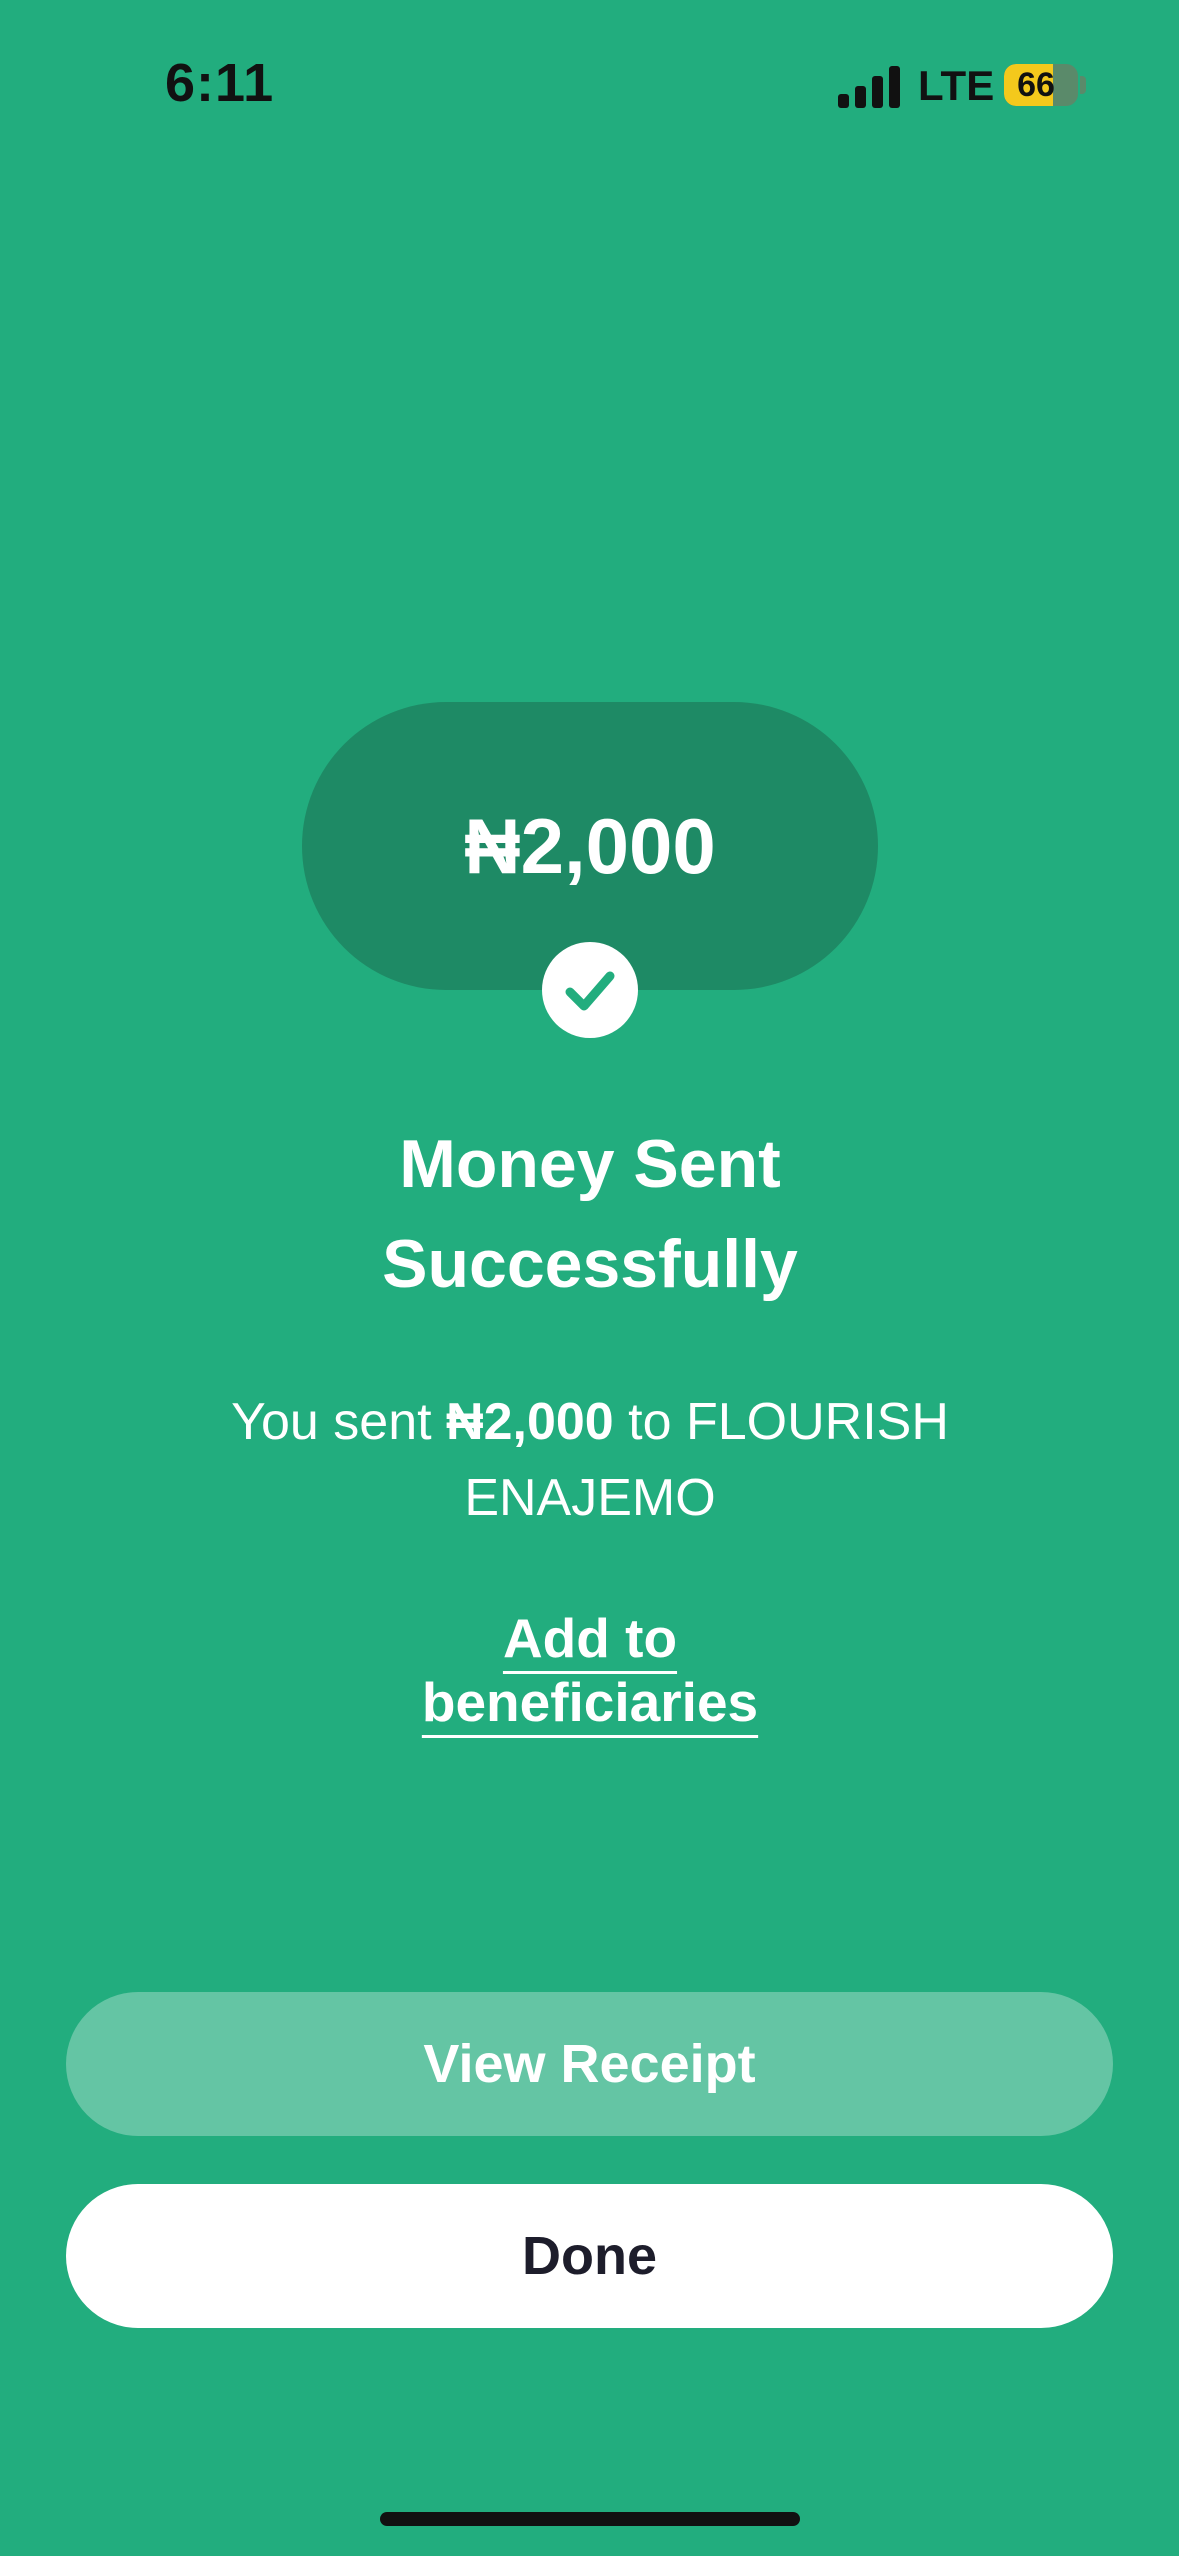  I want to click on message-prefix: You sent, so click(339, 1422).